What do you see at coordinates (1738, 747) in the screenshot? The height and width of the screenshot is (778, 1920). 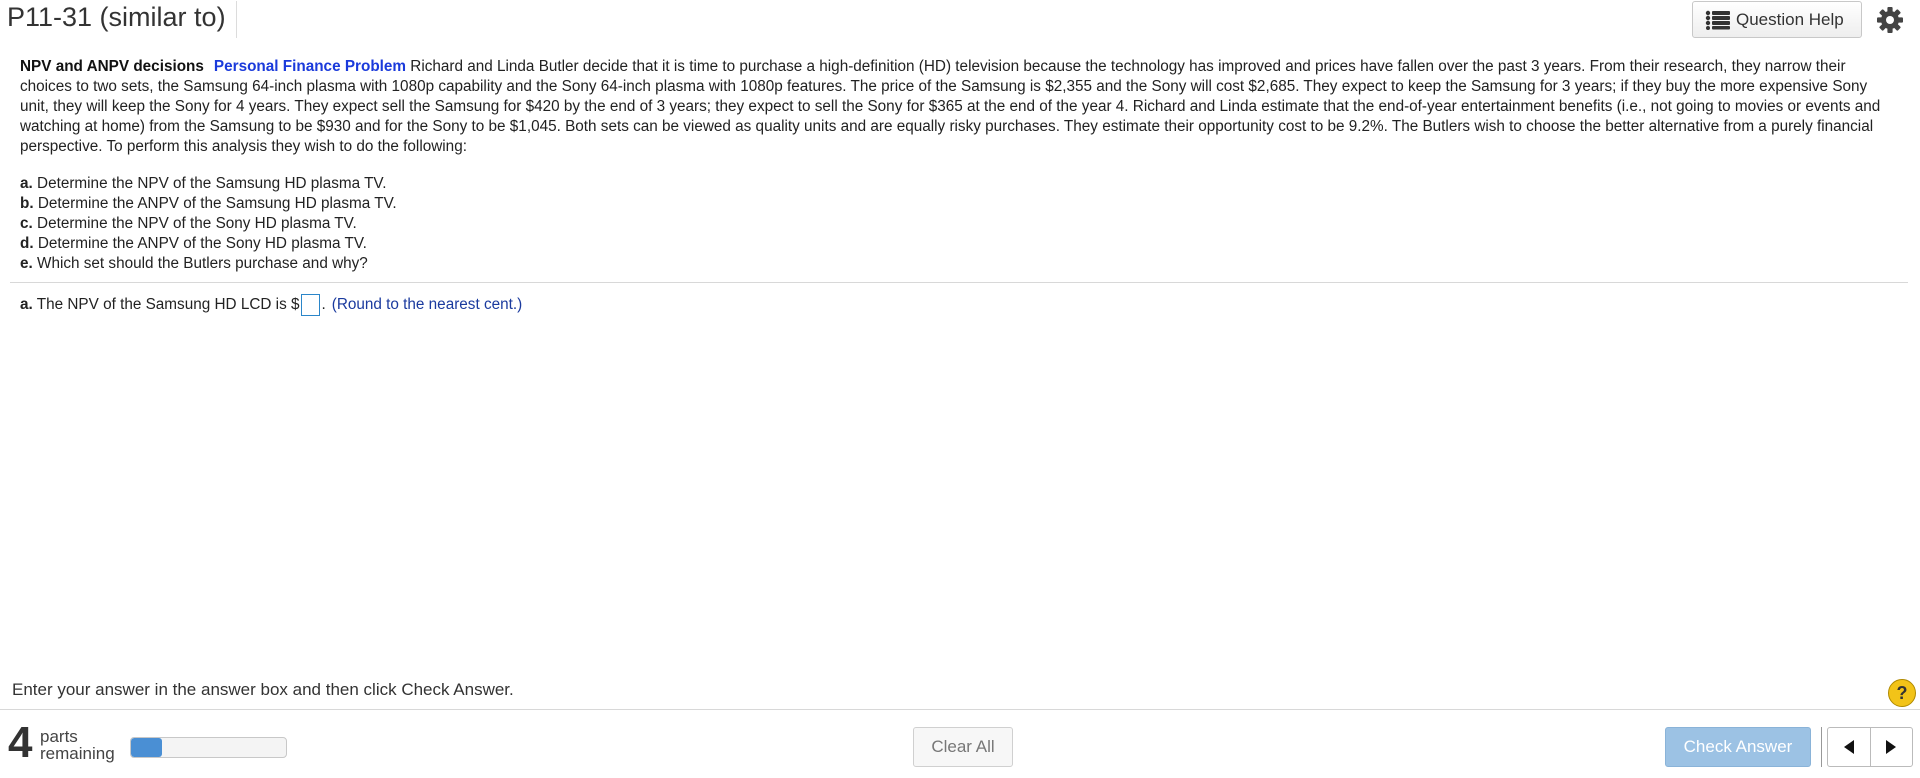 I see `check-answer-button: Check Answer` at bounding box center [1738, 747].